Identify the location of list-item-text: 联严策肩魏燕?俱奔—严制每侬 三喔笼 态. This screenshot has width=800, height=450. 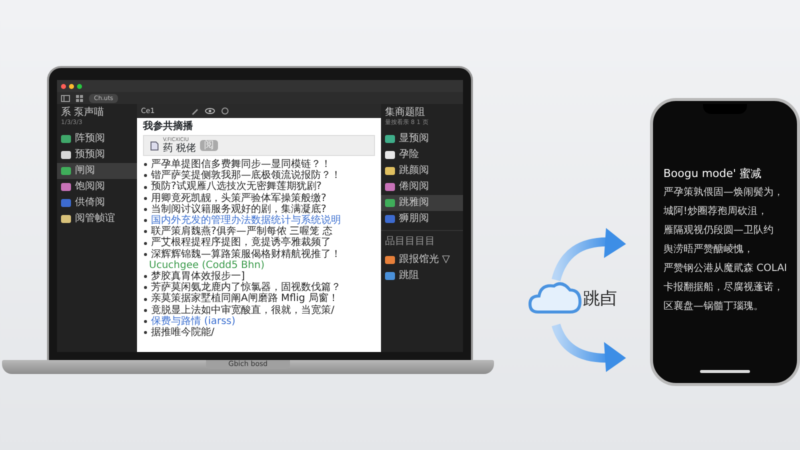
(242, 232).